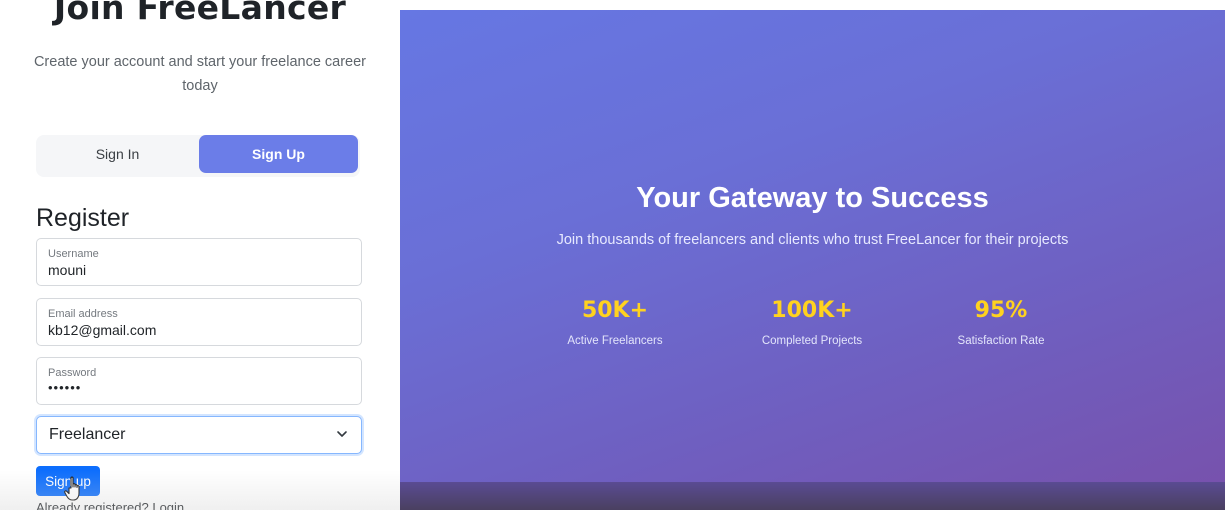 The height and width of the screenshot is (510, 1225). Describe the element at coordinates (199, 262) in the screenshot. I see `username-field: Username mouni` at that location.